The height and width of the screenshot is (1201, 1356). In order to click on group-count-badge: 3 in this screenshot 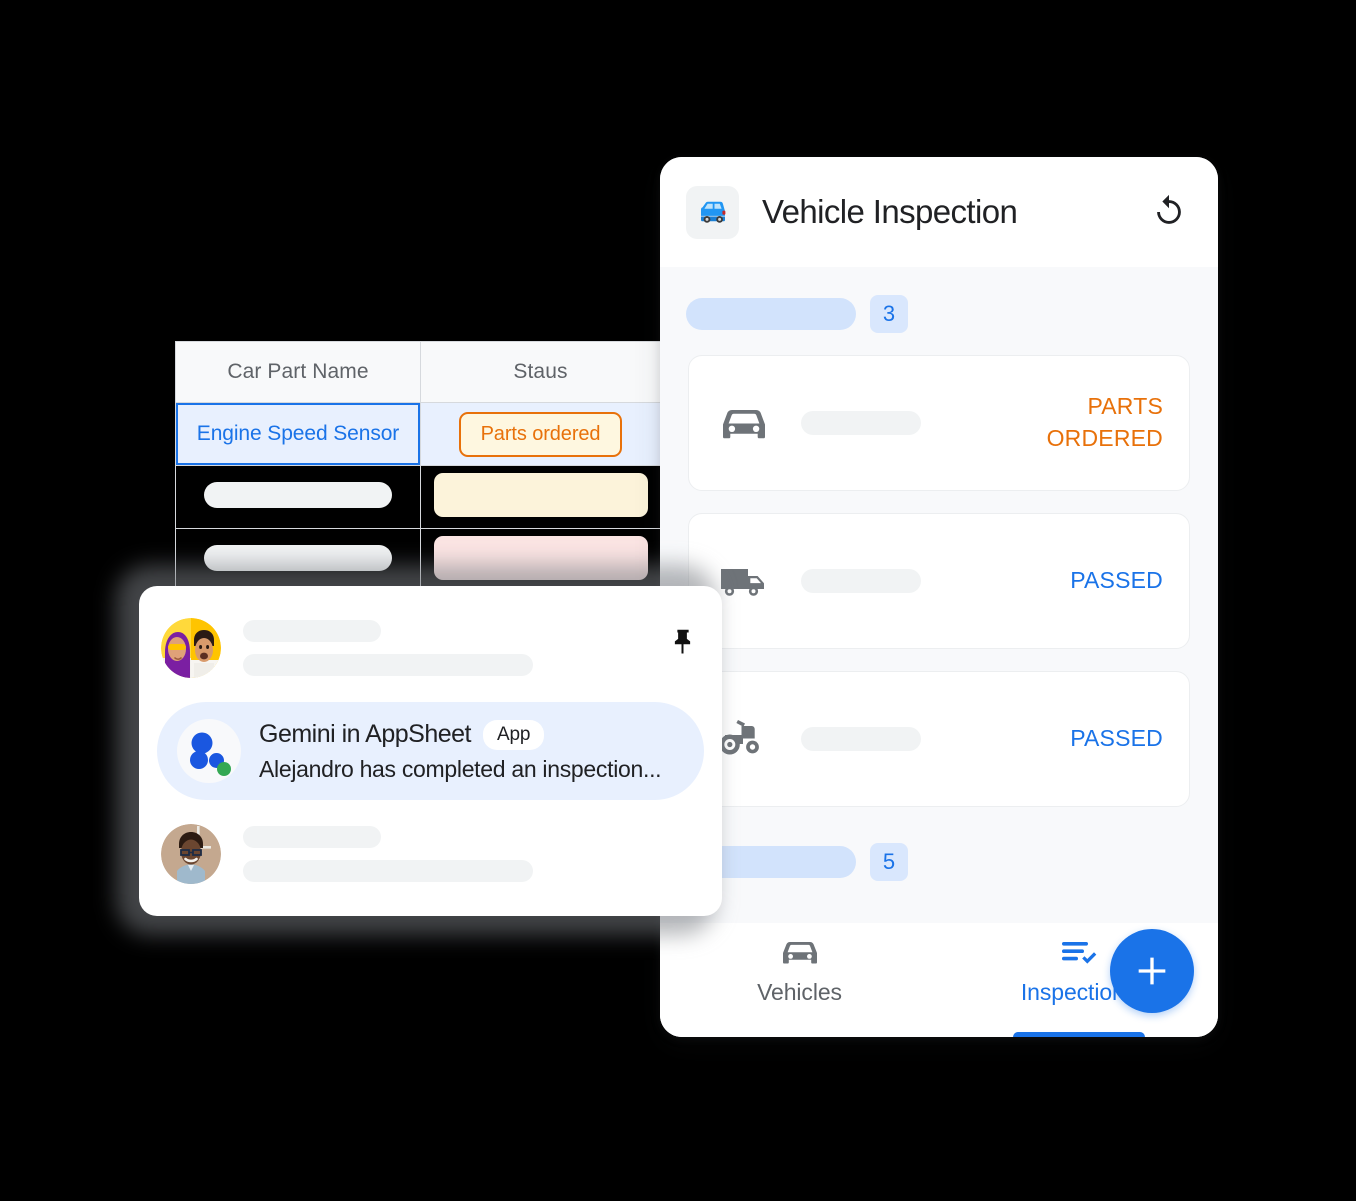, I will do `click(889, 314)`.